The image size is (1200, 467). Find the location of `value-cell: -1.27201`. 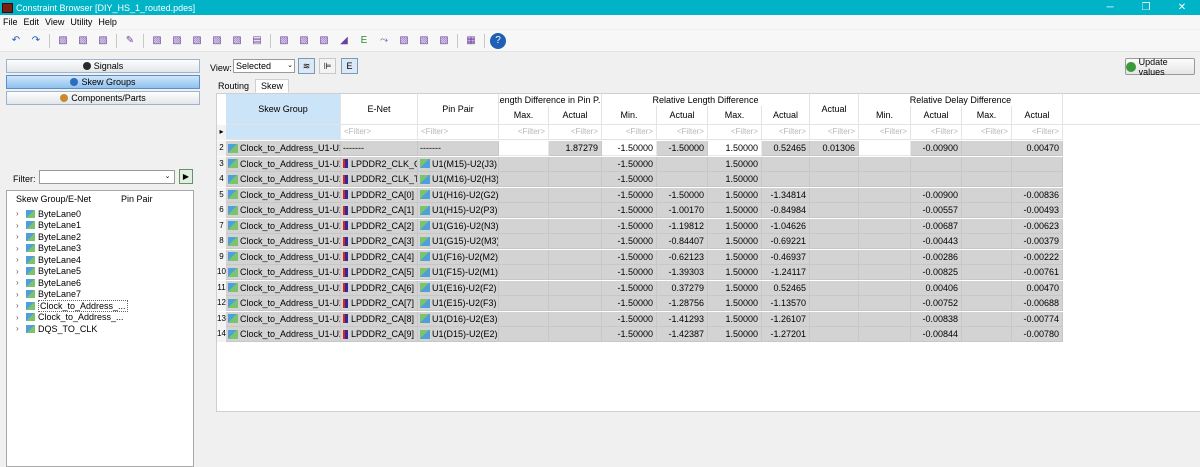

value-cell: -1.27201 is located at coordinates (786, 334).